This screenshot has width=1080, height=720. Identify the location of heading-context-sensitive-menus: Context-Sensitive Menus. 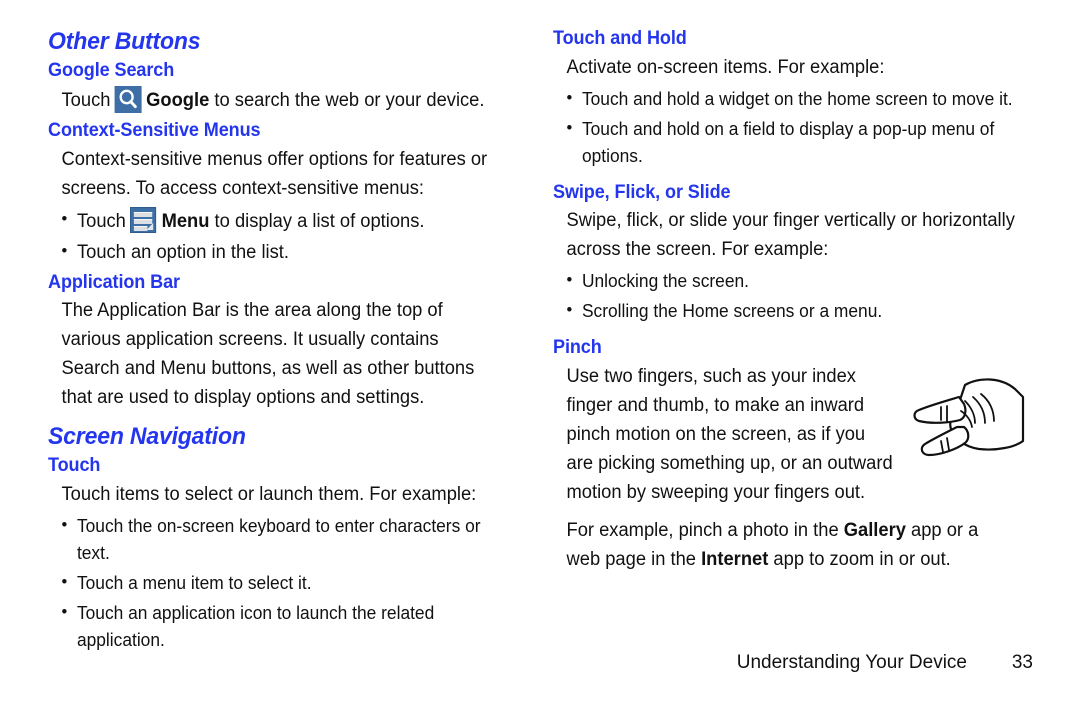
(154, 130).